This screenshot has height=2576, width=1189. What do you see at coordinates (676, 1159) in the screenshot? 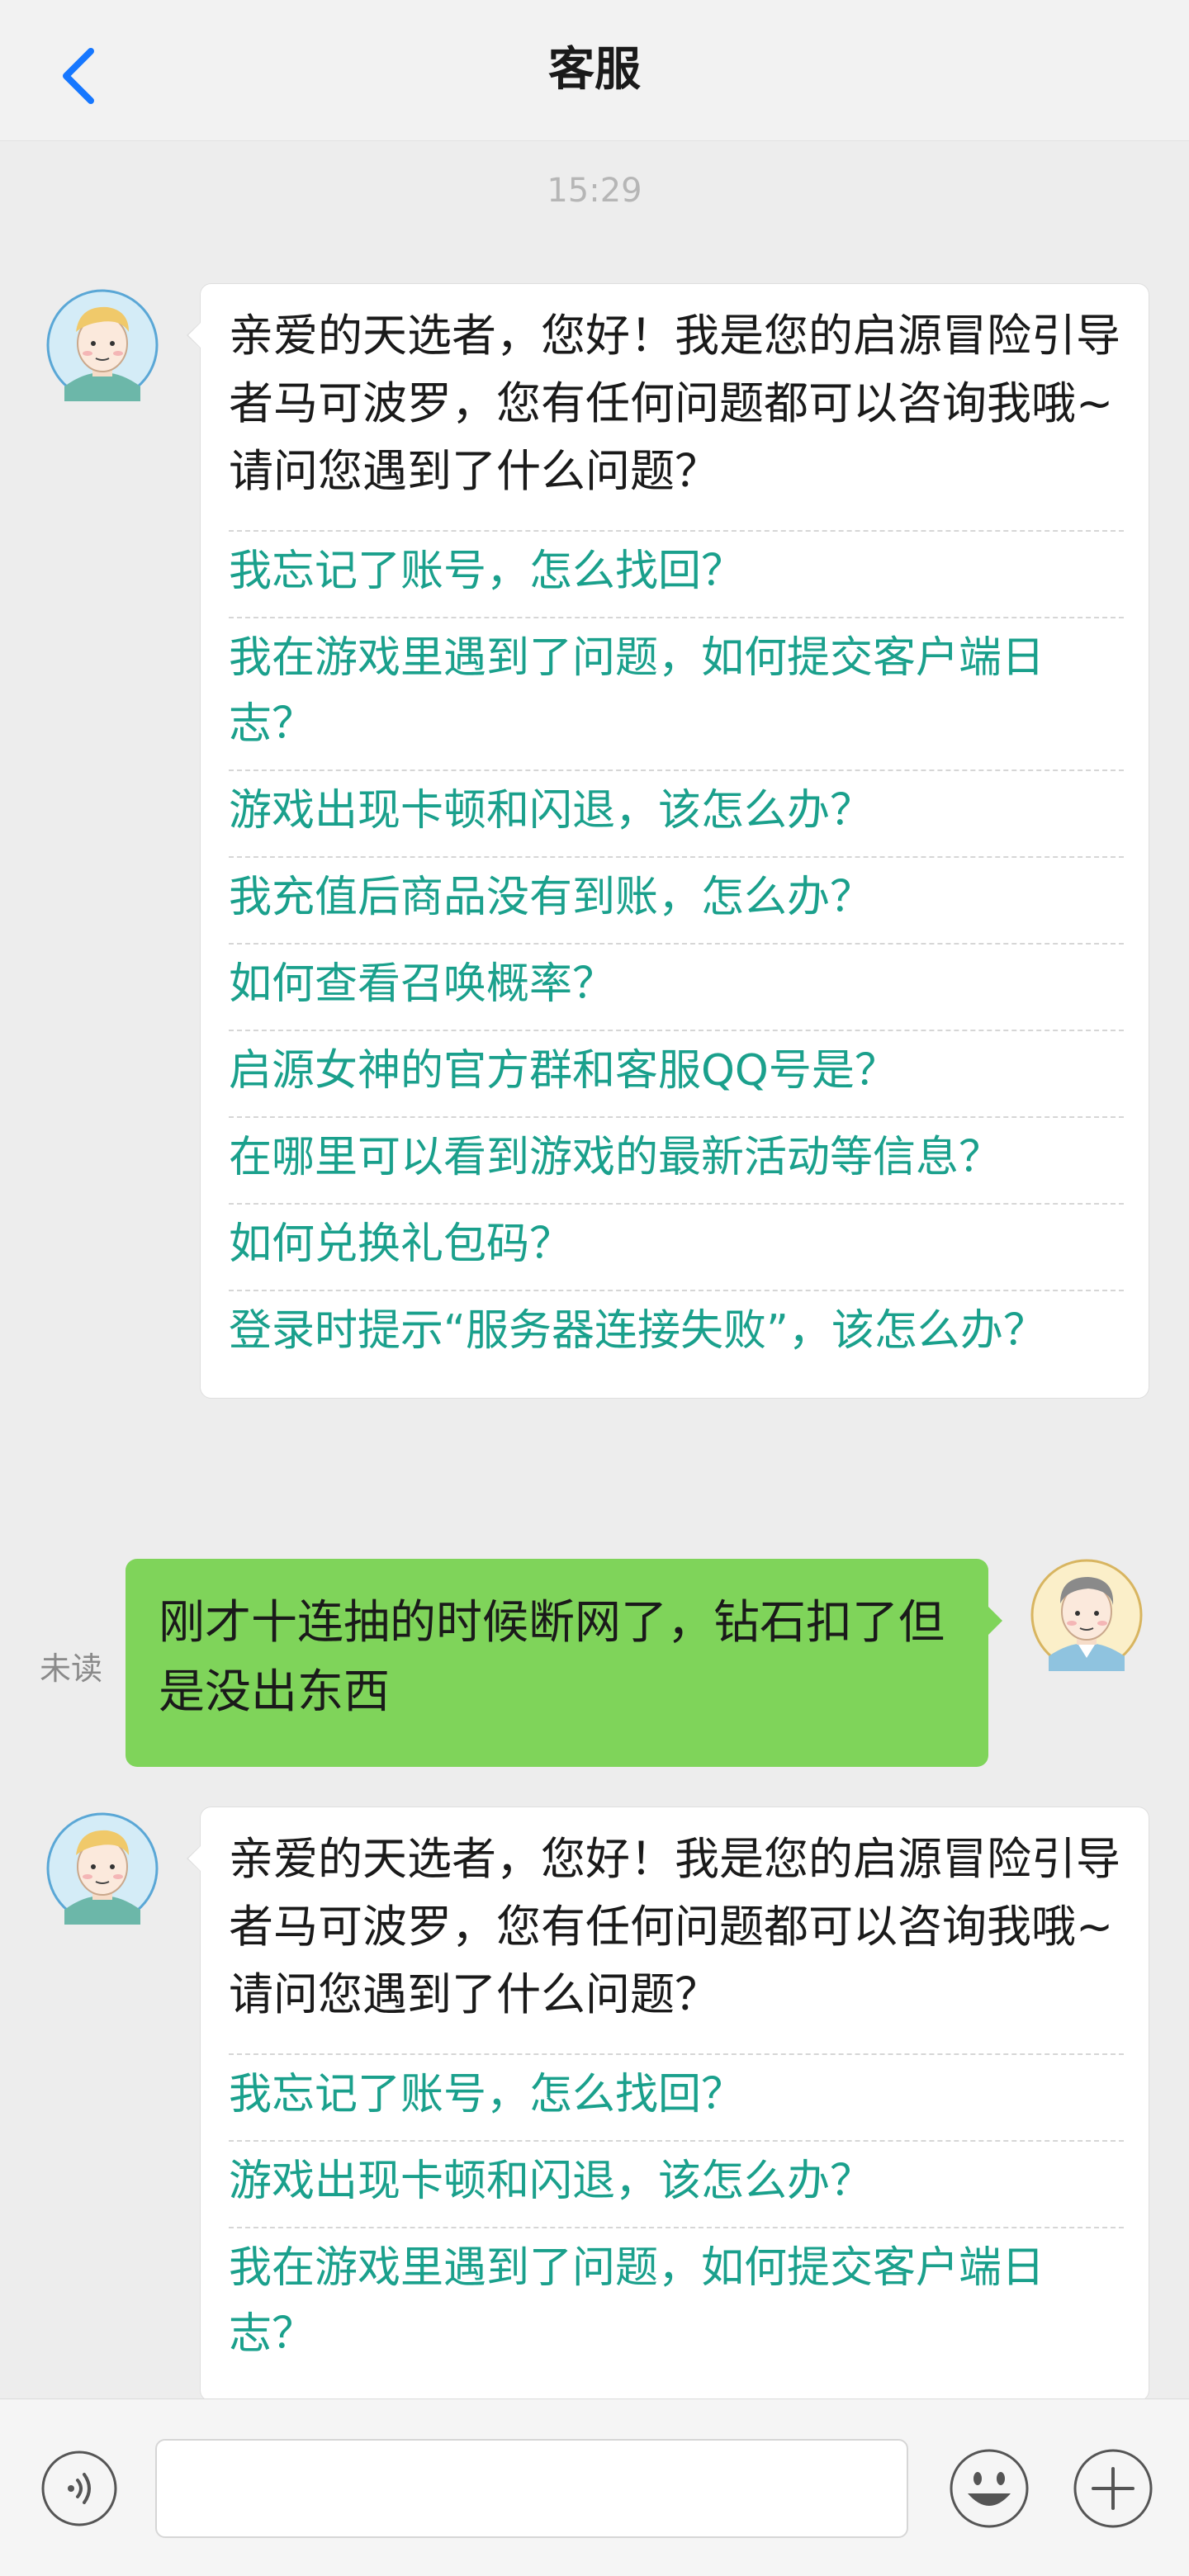
I see `faq-link: 在哪里可以看到游戏的最新活动等信息？` at bounding box center [676, 1159].